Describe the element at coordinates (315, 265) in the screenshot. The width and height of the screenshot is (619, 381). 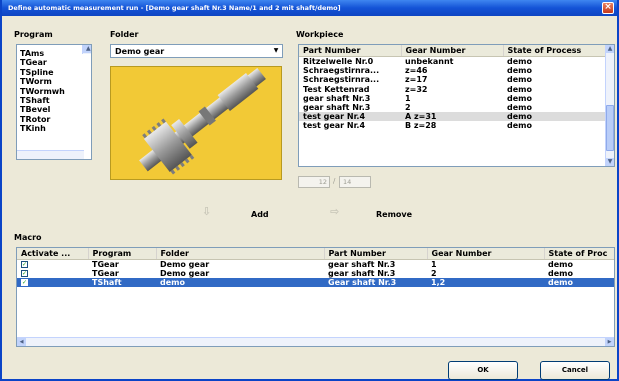
I see `macro-row: ✓ TGear Demo gear gear shaft Nr.3 1 demo` at that location.